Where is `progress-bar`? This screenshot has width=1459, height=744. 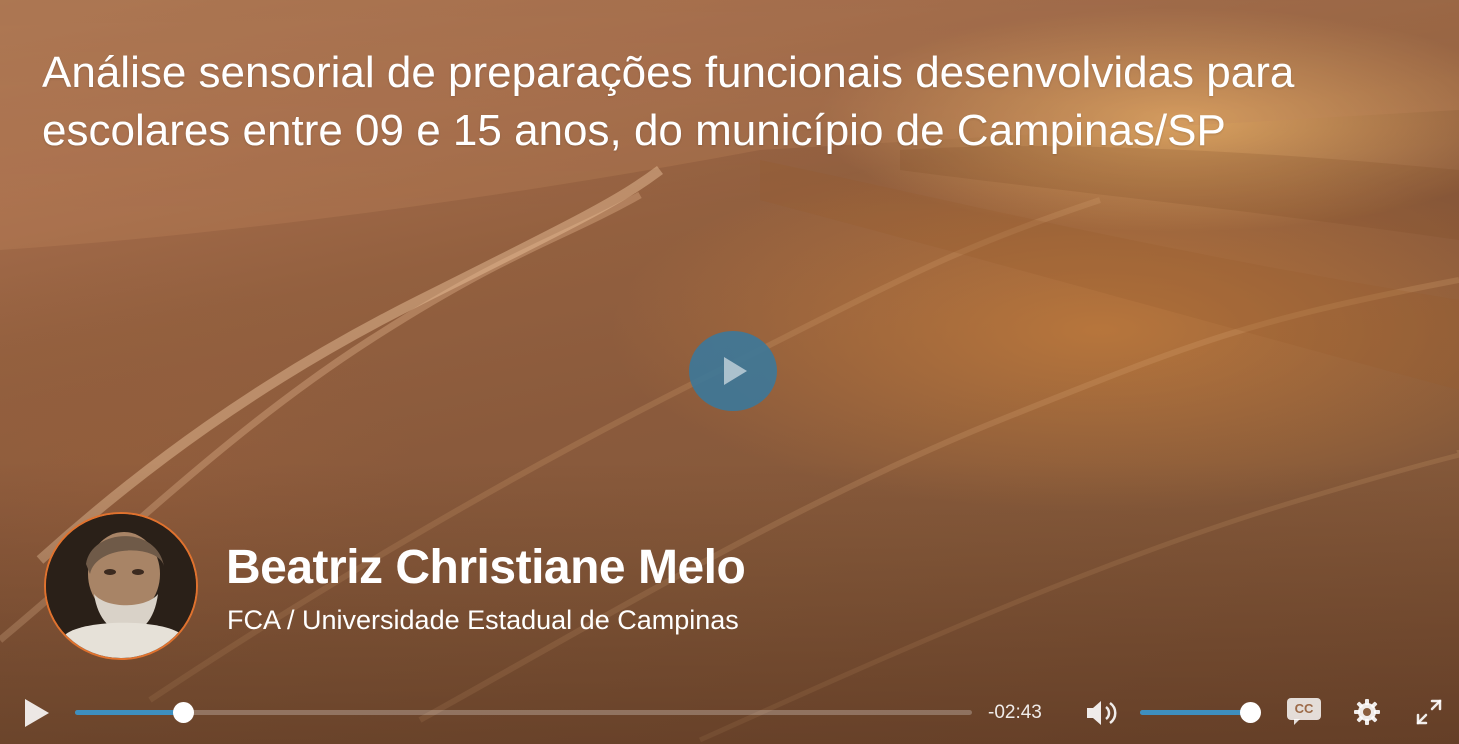 progress-bar is located at coordinates (523, 712).